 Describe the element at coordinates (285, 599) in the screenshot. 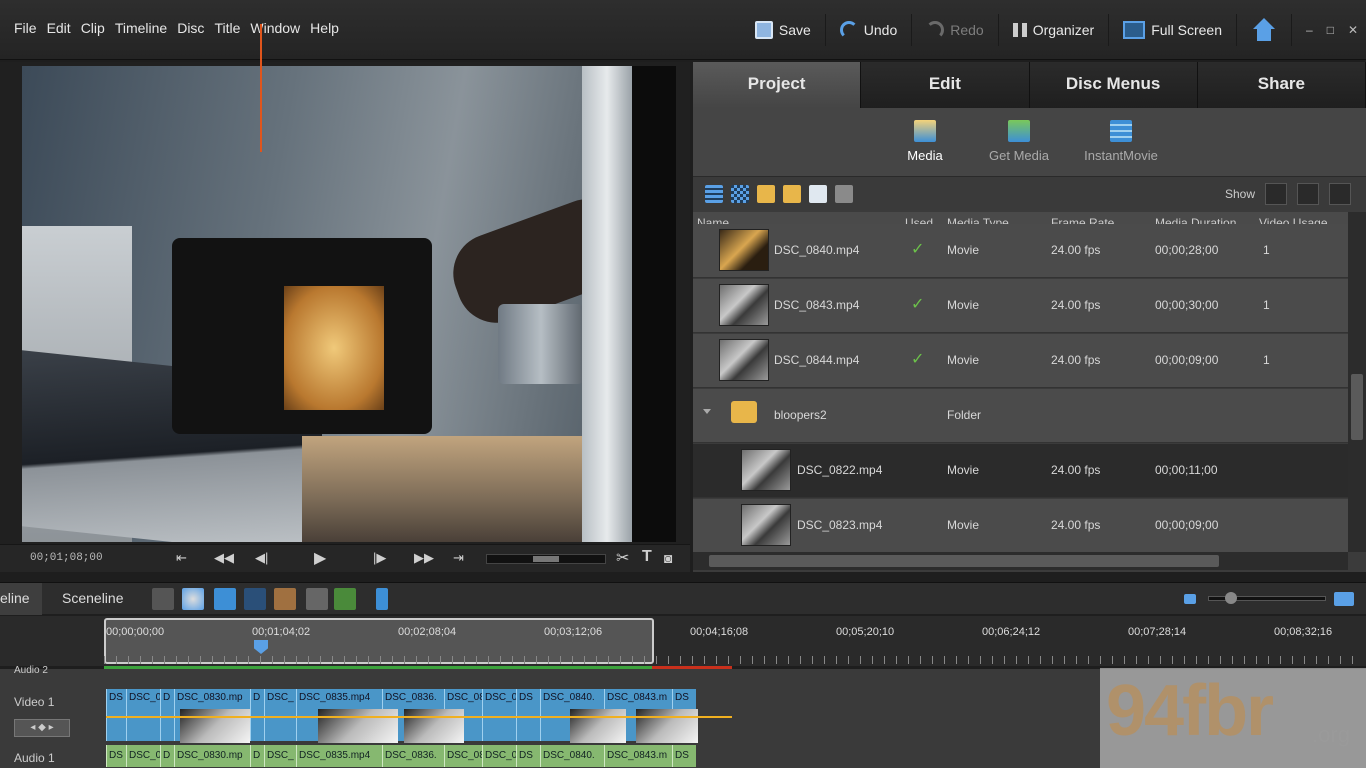

I see `smart-trim-icon` at that location.